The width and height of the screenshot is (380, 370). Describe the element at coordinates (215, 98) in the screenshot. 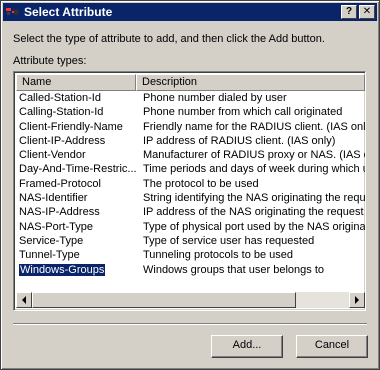

I see `attribute-description: Phone number dialed by user` at that location.